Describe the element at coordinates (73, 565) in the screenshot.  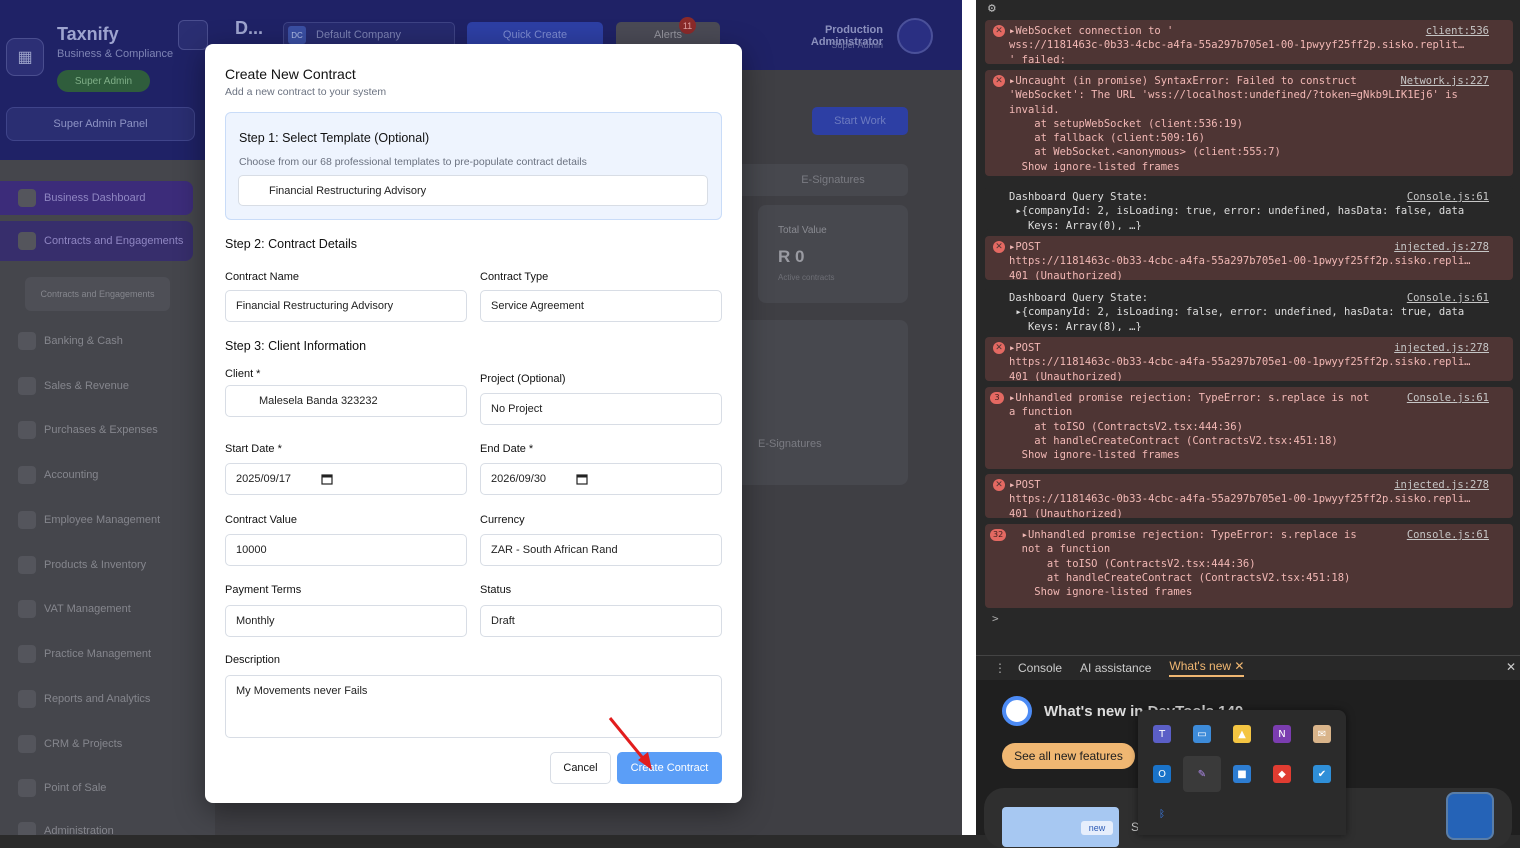
I see `nav-products: Products & Inventory` at that location.